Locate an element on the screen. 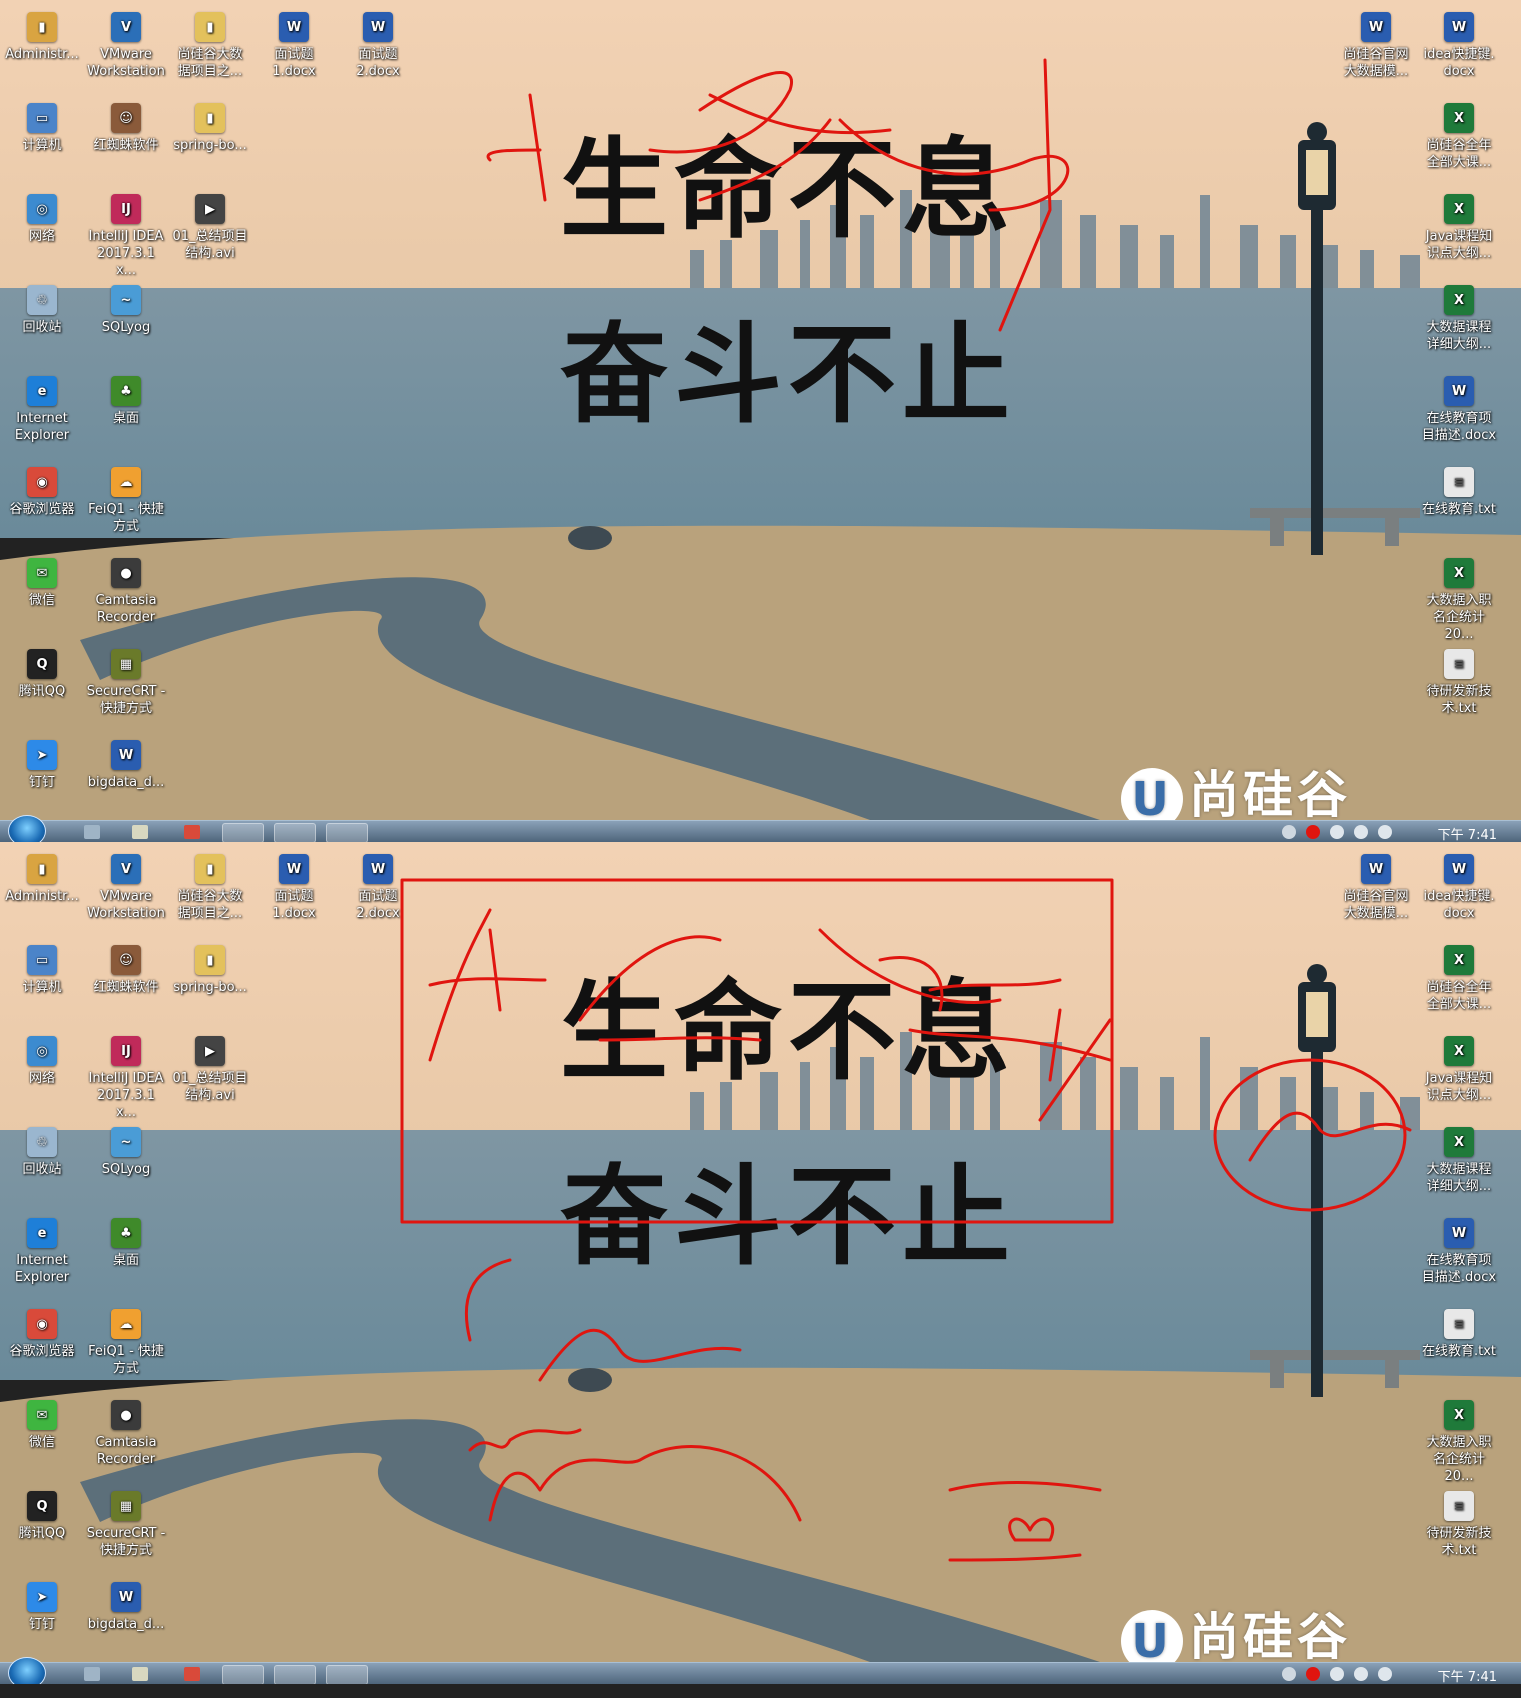 Image resolution: width=1521 pixels, height=1698 pixels. desktop-icon-label: 面试题 1.docx is located at coordinates (294, 905).